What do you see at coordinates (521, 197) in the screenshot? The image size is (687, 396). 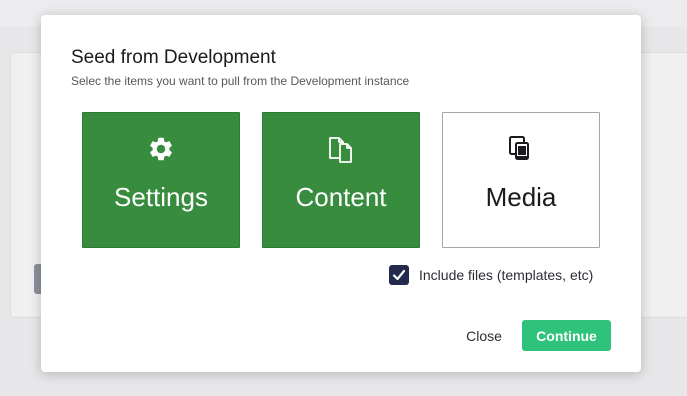 I see `option-media-label: Media` at bounding box center [521, 197].